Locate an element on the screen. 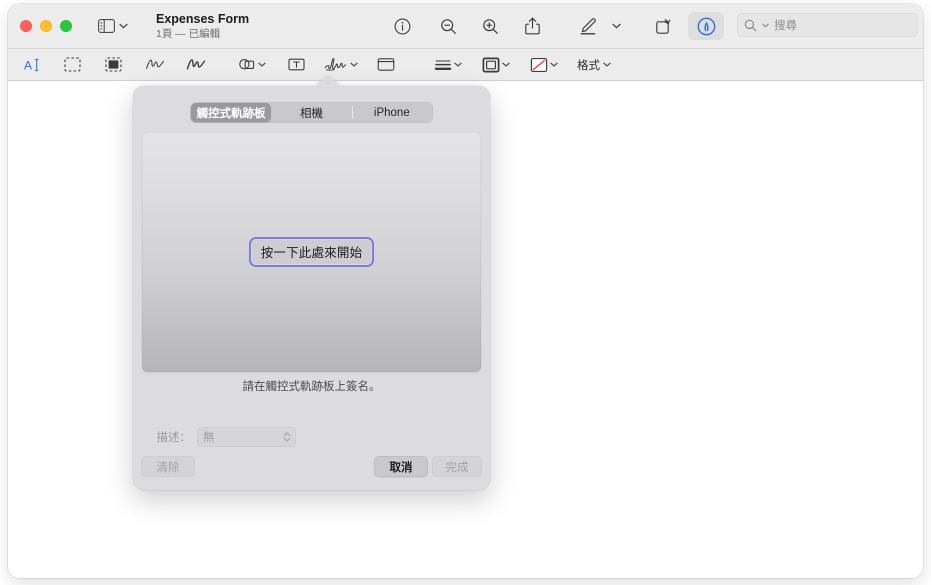 This screenshot has height=585, width=931. note-icon is located at coordinates (386, 64).